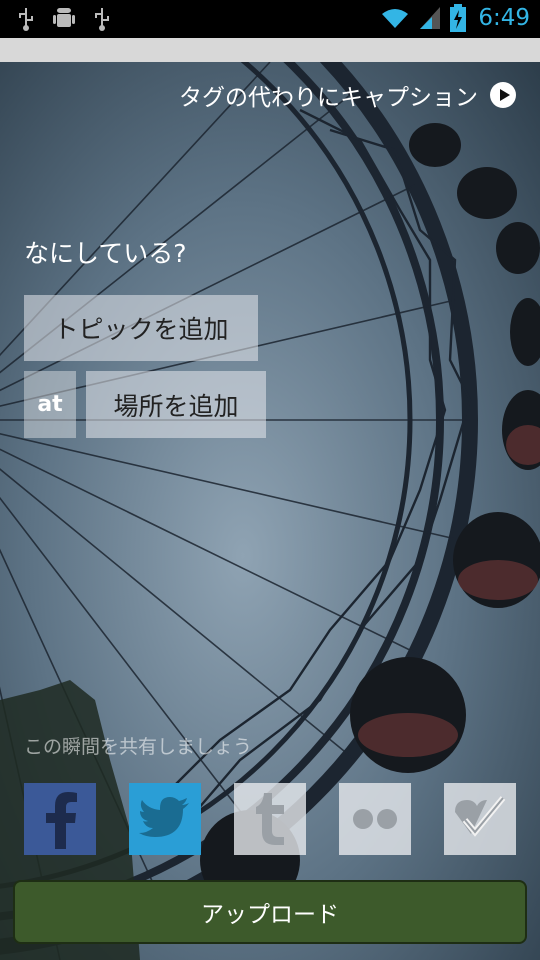 The width and height of the screenshot is (540, 960). I want to click on share-label: この瞬間を共有しましょう, so click(138, 747).